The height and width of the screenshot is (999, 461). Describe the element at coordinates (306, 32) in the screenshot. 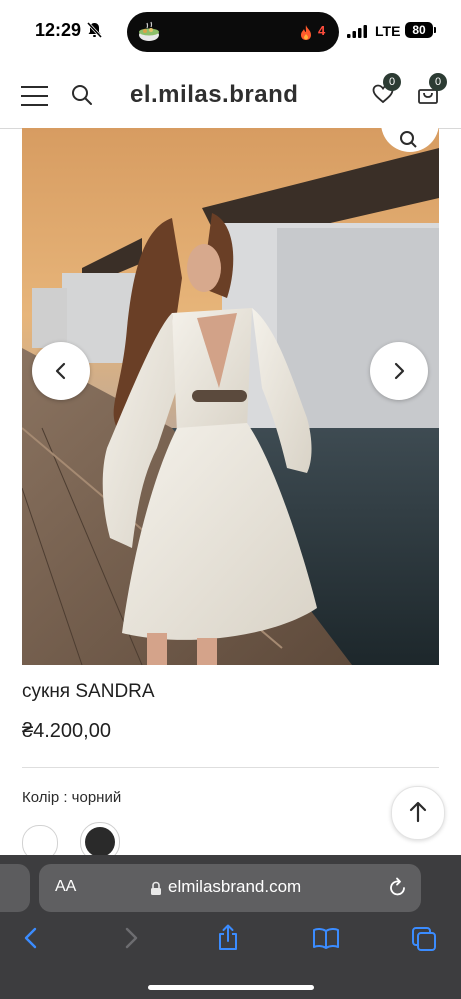

I see `fire-icon` at that location.